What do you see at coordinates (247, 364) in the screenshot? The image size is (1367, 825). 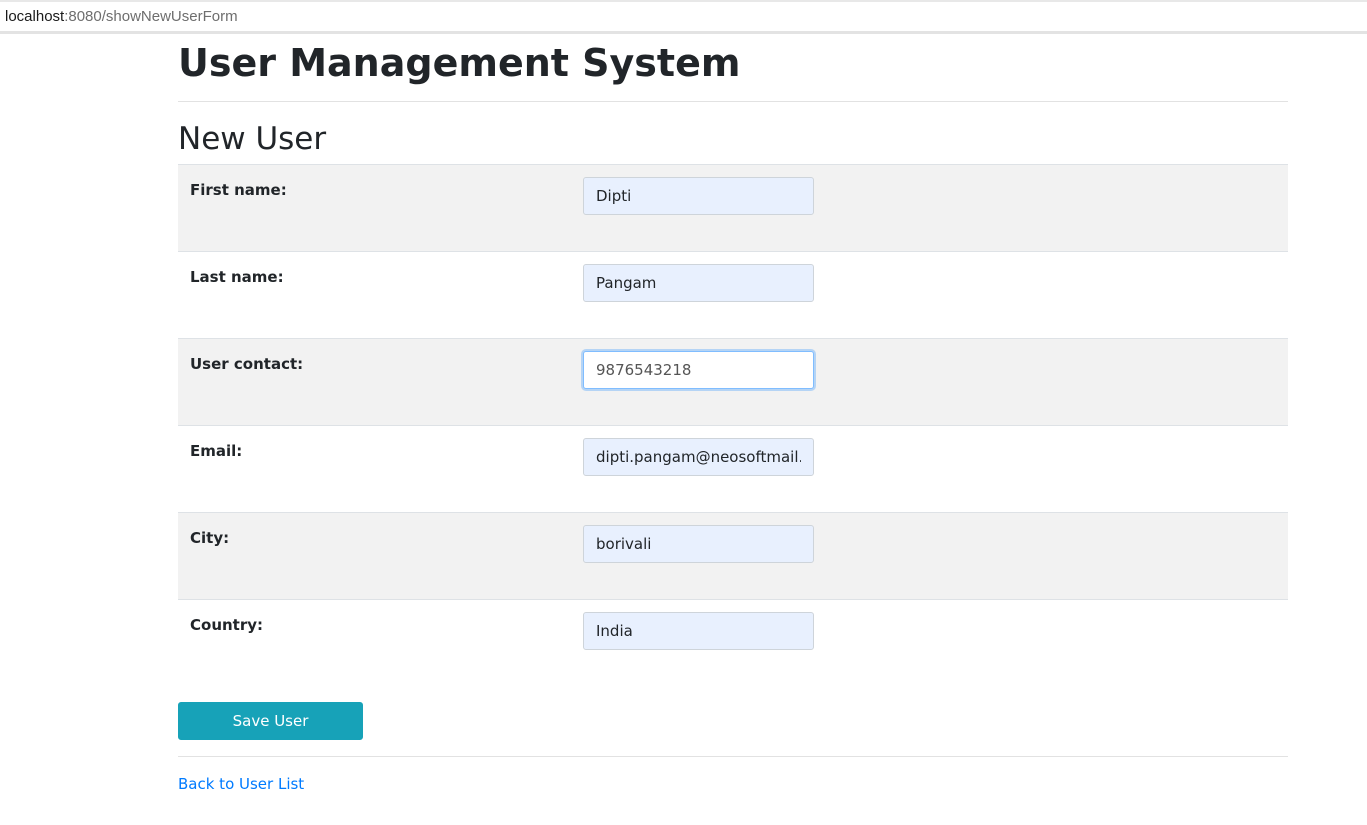 I see `user-contact-label: User contact:` at bounding box center [247, 364].